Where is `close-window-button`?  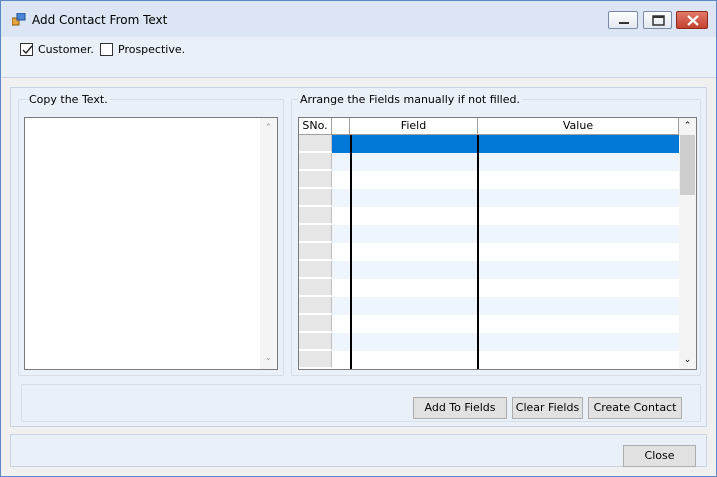
close-window-button is located at coordinates (692, 20).